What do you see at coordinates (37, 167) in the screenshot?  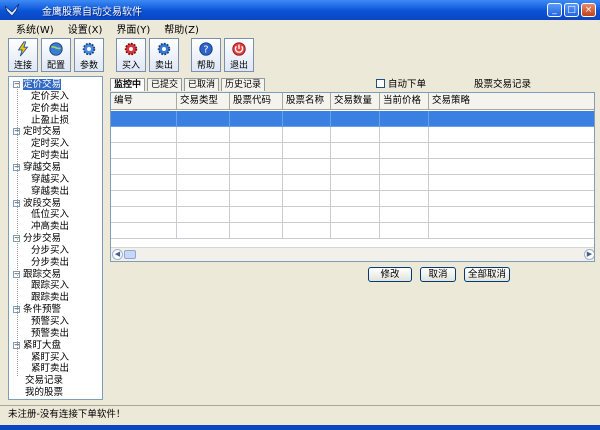 I see `tree-group: − 穿越交易` at bounding box center [37, 167].